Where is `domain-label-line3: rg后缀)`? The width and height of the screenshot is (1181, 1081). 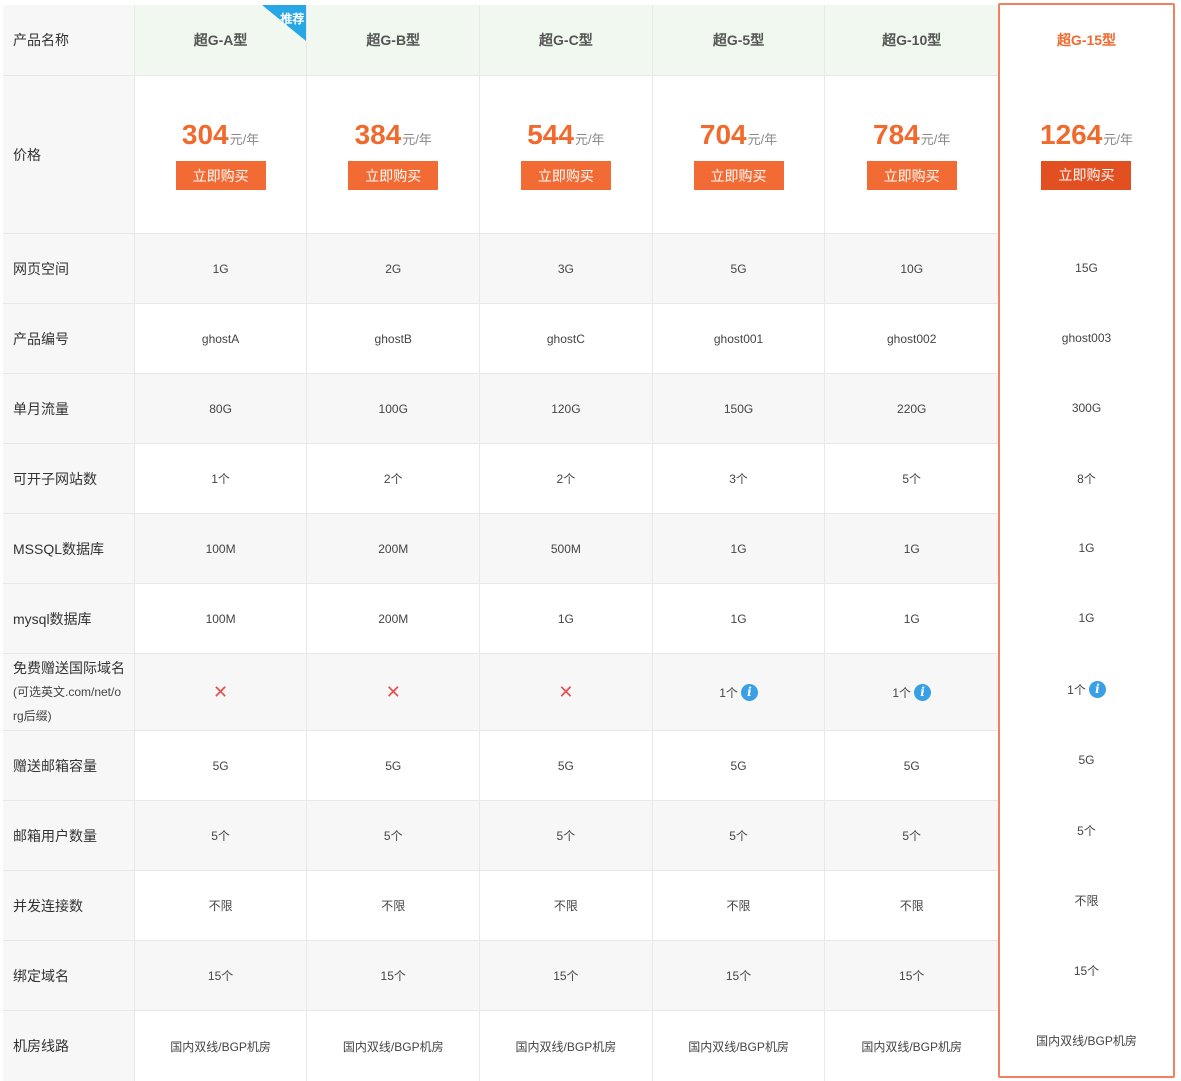
domain-label-line3: rg后缀) is located at coordinates (32, 716).